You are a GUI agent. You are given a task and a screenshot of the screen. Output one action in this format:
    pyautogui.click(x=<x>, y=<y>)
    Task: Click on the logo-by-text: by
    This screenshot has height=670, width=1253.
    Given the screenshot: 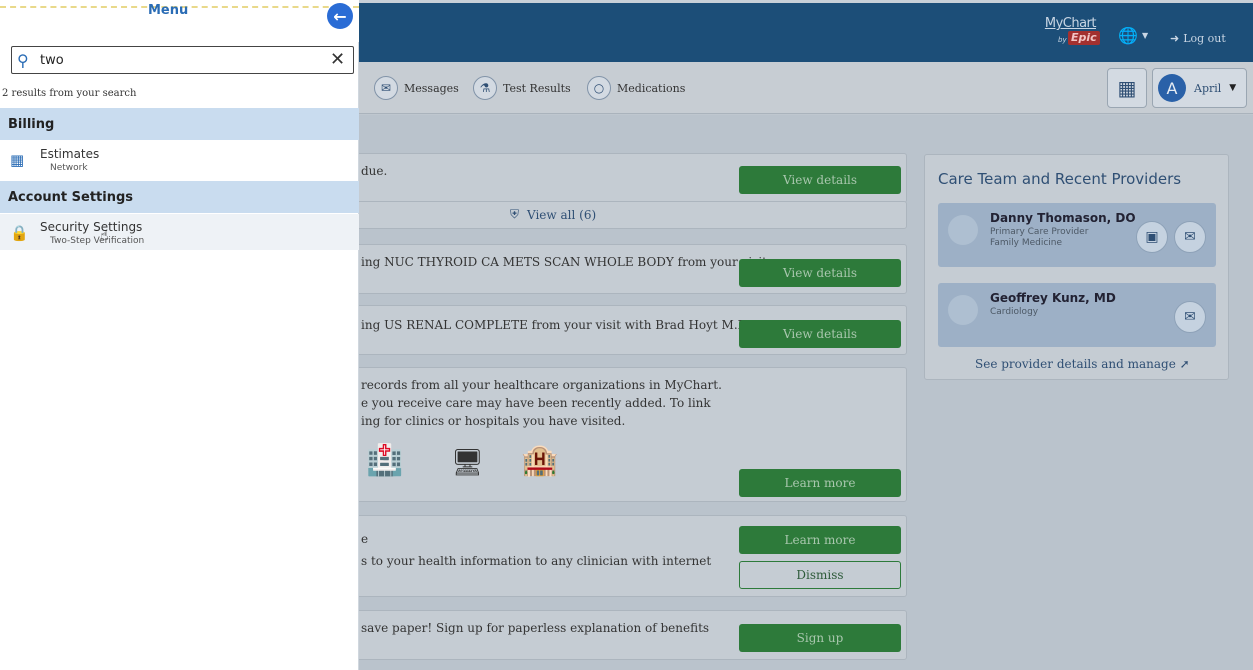 What is the action you would take?
    pyautogui.click(x=1062, y=40)
    